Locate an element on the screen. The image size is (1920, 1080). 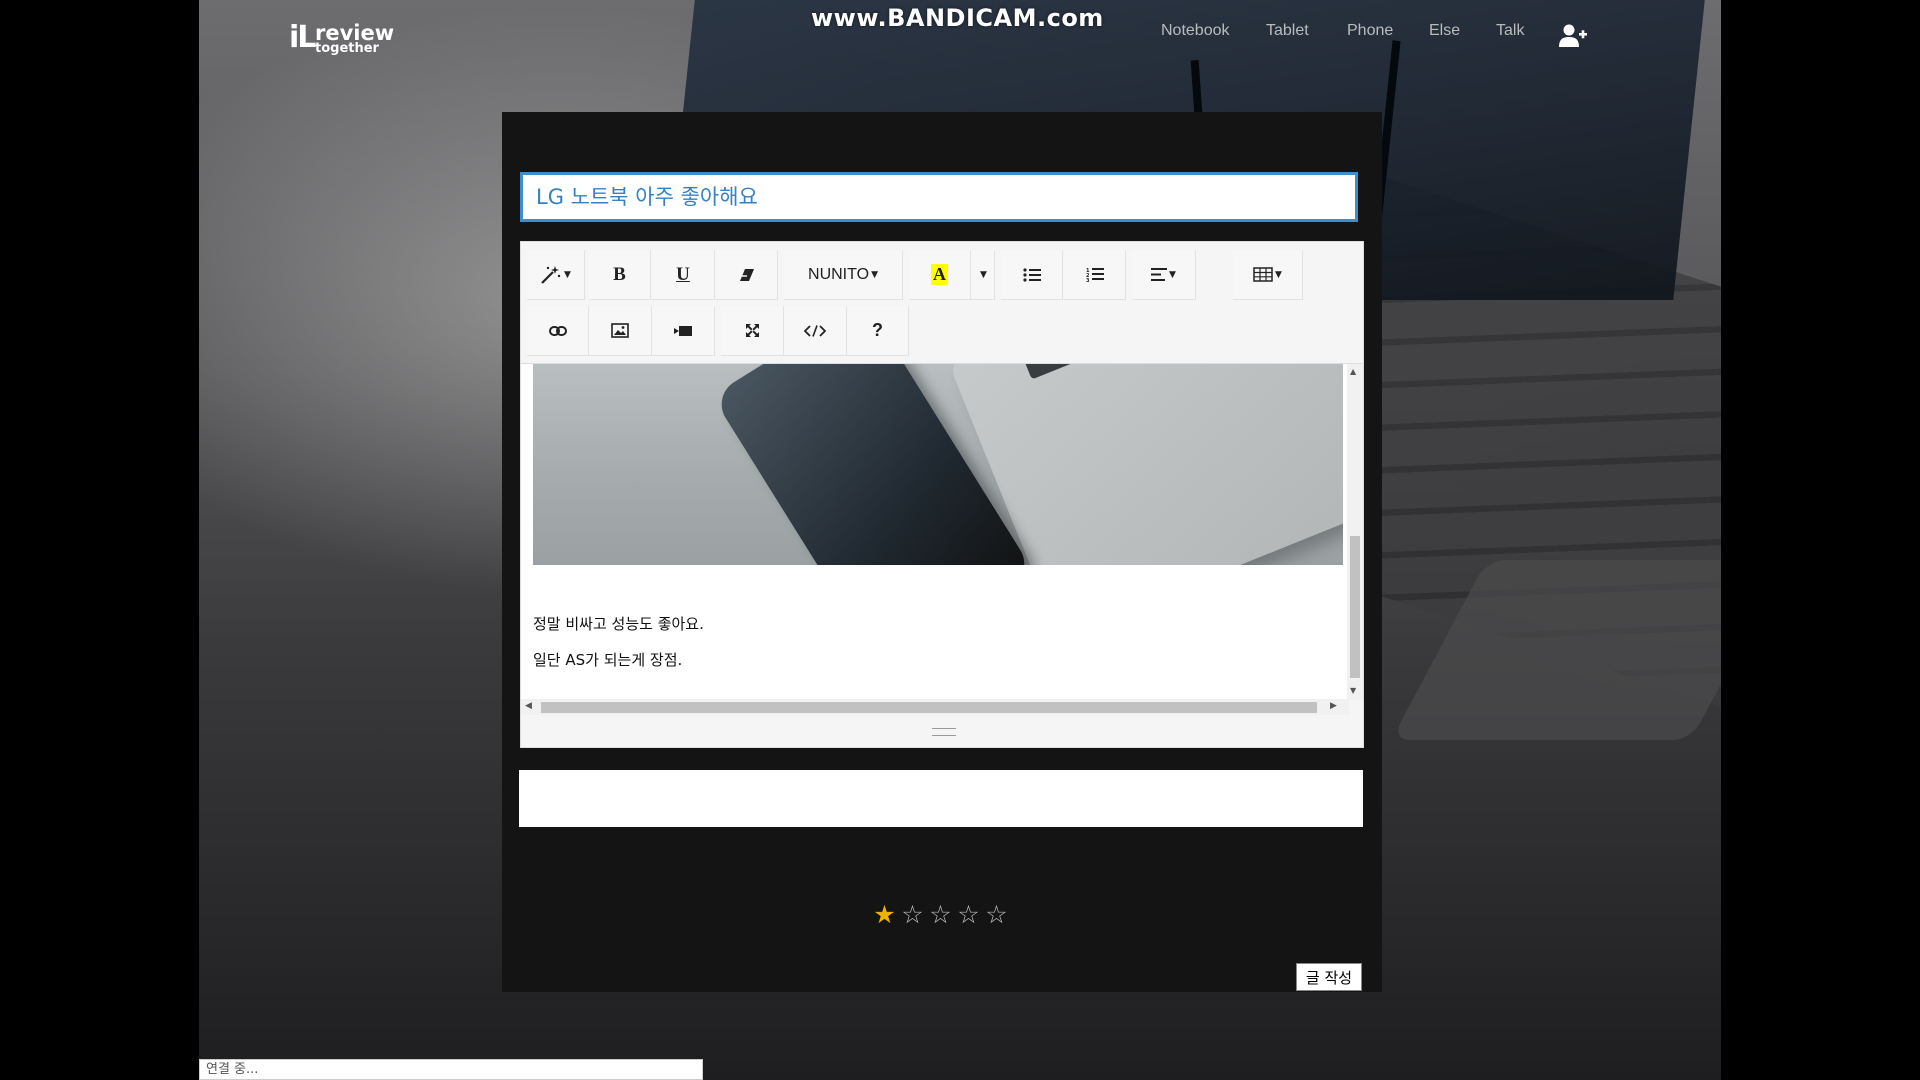
table-icon is located at coordinates (1263, 274).